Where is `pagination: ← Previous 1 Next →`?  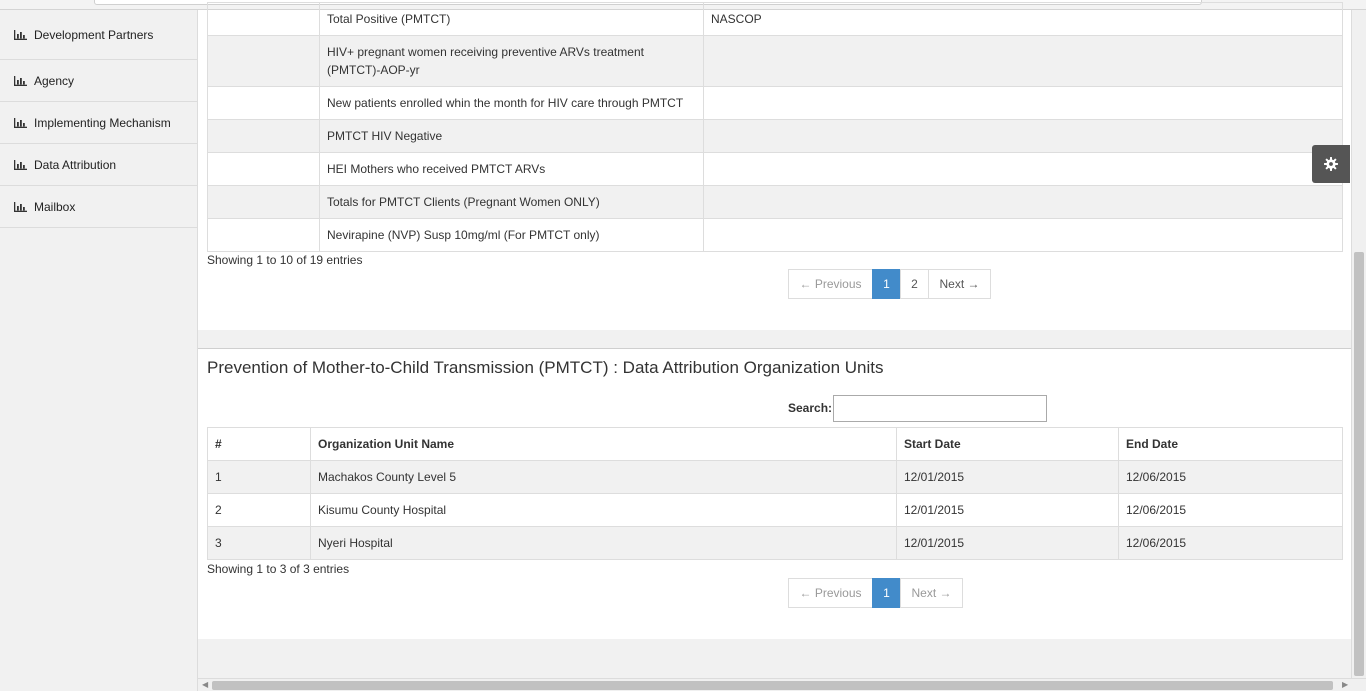 pagination: ← Previous 1 Next → is located at coordinates (875, 593).